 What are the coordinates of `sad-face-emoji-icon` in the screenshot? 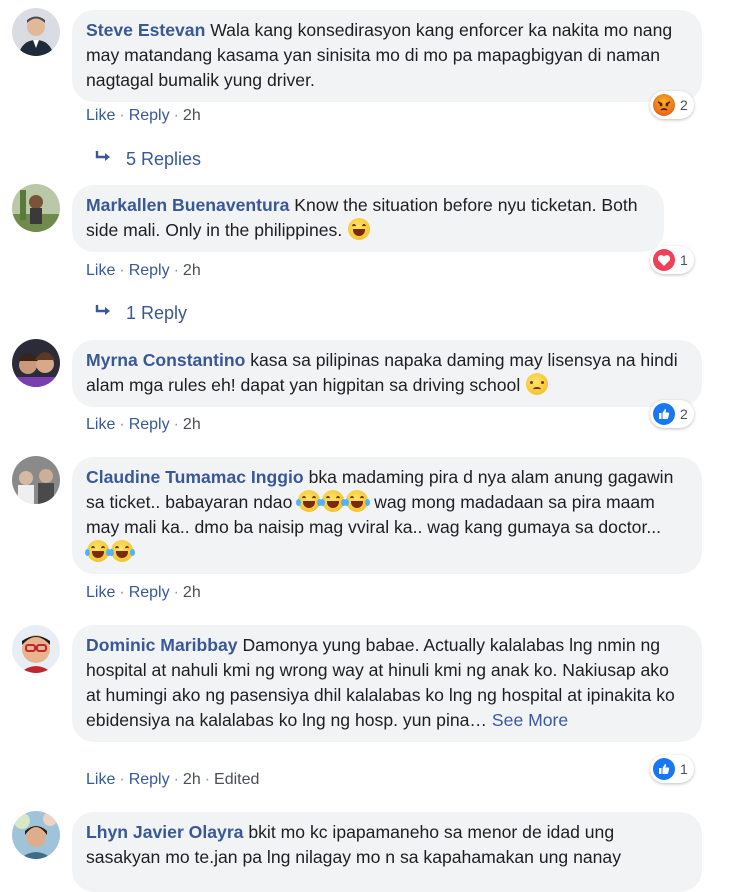 It's located at (537, 384).